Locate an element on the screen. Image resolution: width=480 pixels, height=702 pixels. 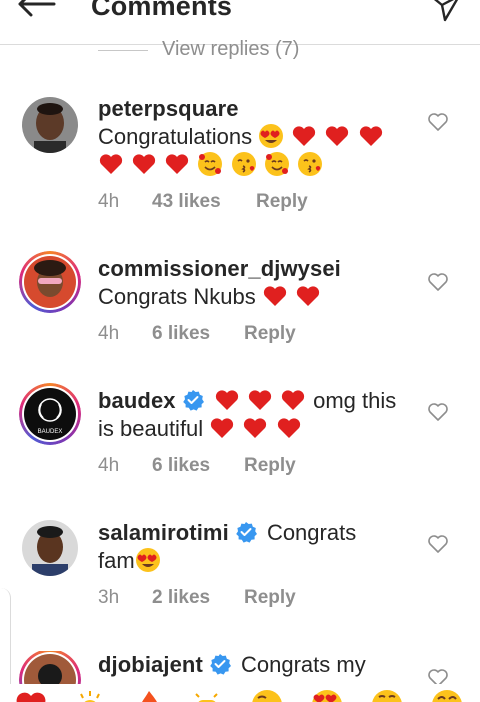
open-mouth-emoji-icon is located at coordinates (387, 695).